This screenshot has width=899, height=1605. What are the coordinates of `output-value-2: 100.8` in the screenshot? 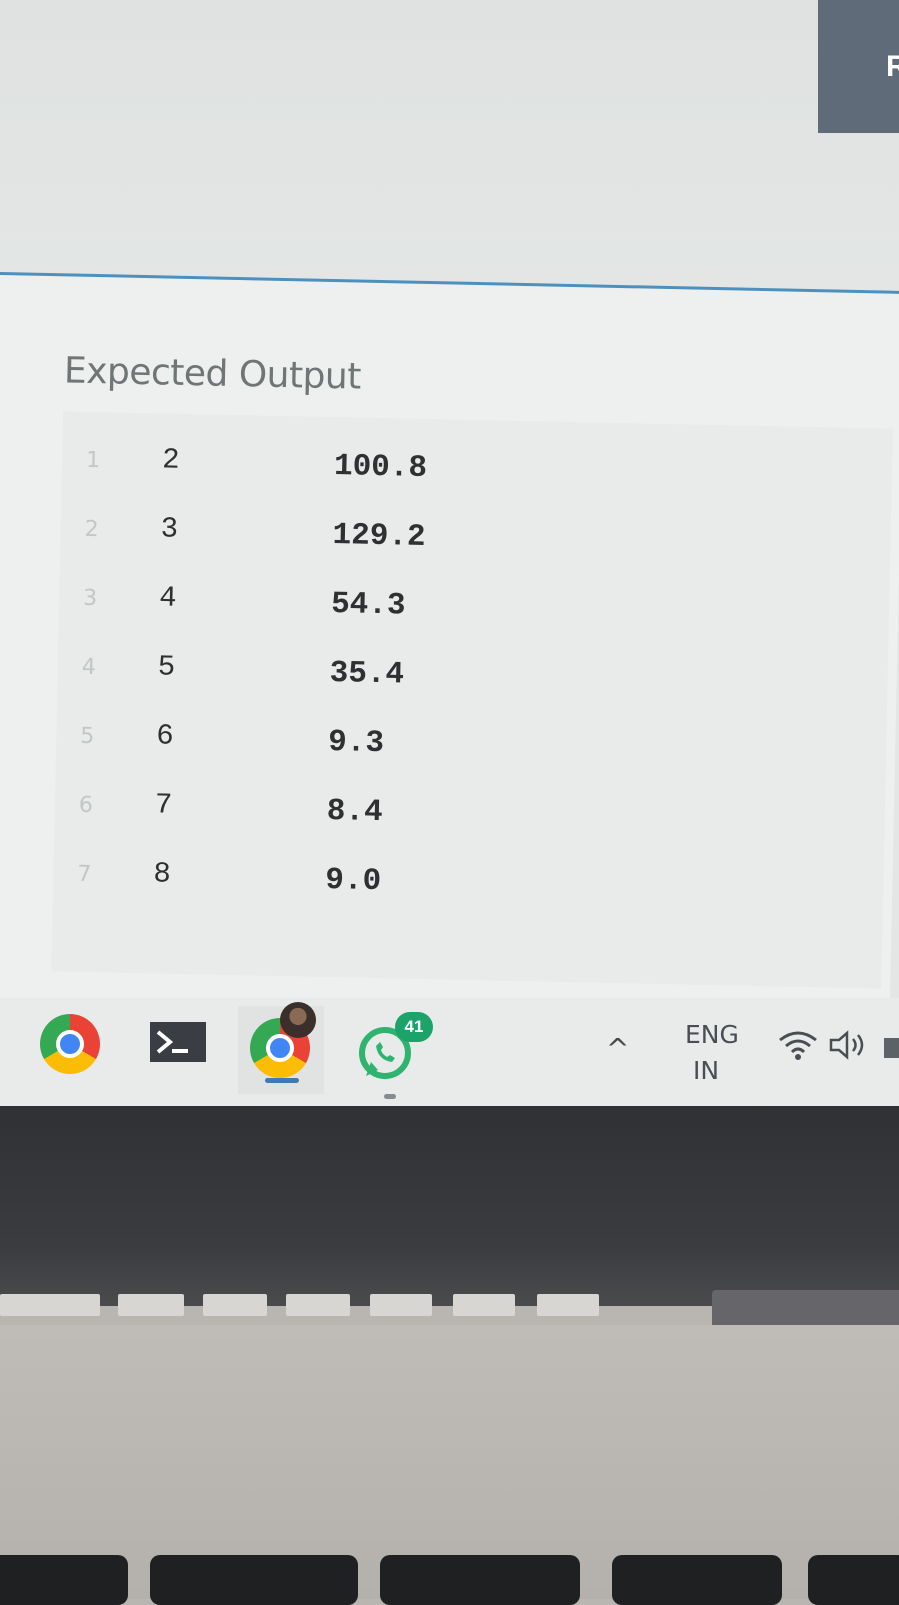 It's located at (380, 467).